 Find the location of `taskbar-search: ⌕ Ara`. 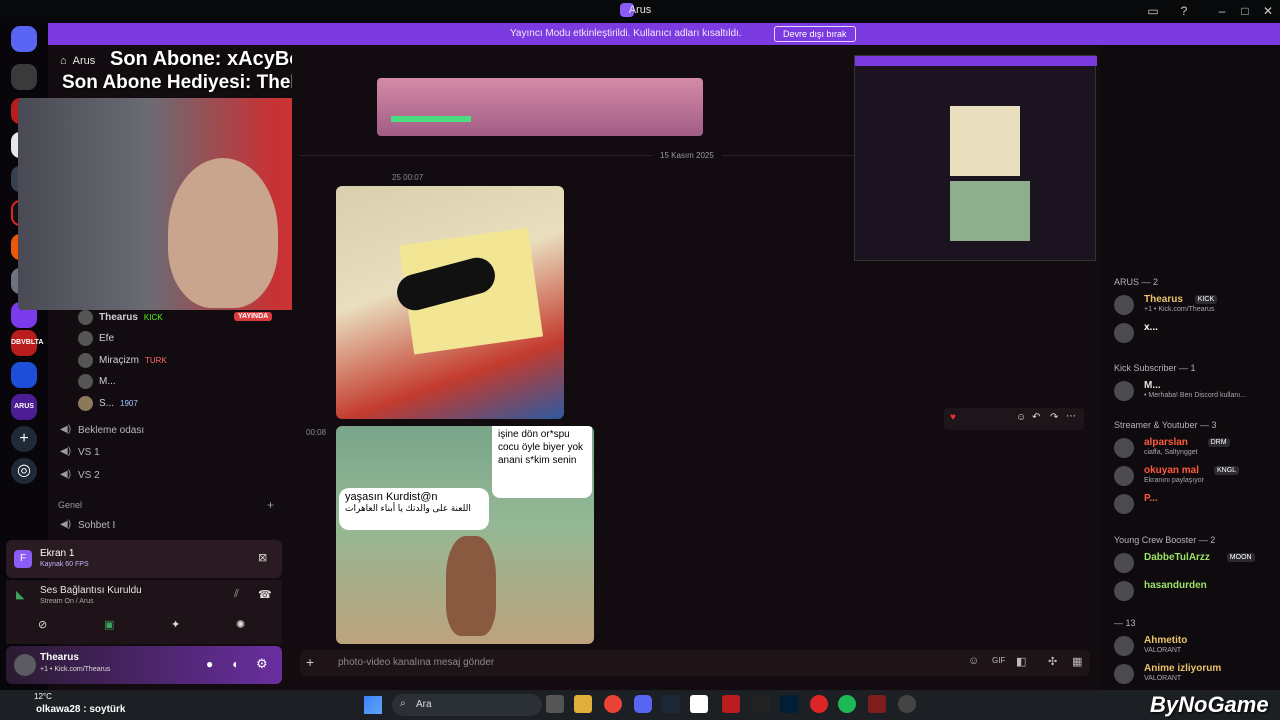

taskbar-search: ⌕ Ara is located at coordinates (467, 705).